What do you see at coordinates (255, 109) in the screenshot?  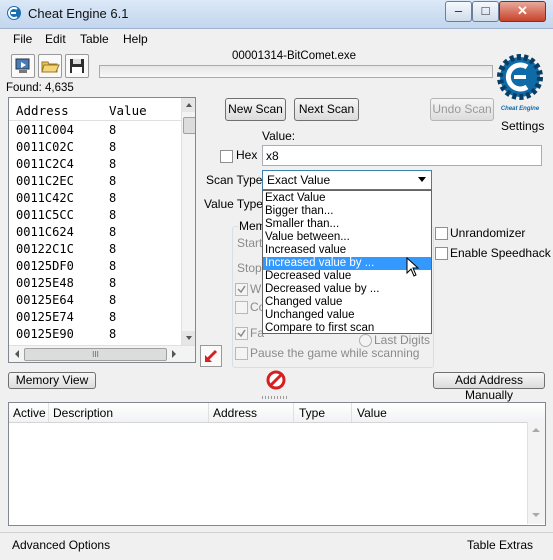 I see `new-scan-button: New Scan` at bounding box center [255, 109].